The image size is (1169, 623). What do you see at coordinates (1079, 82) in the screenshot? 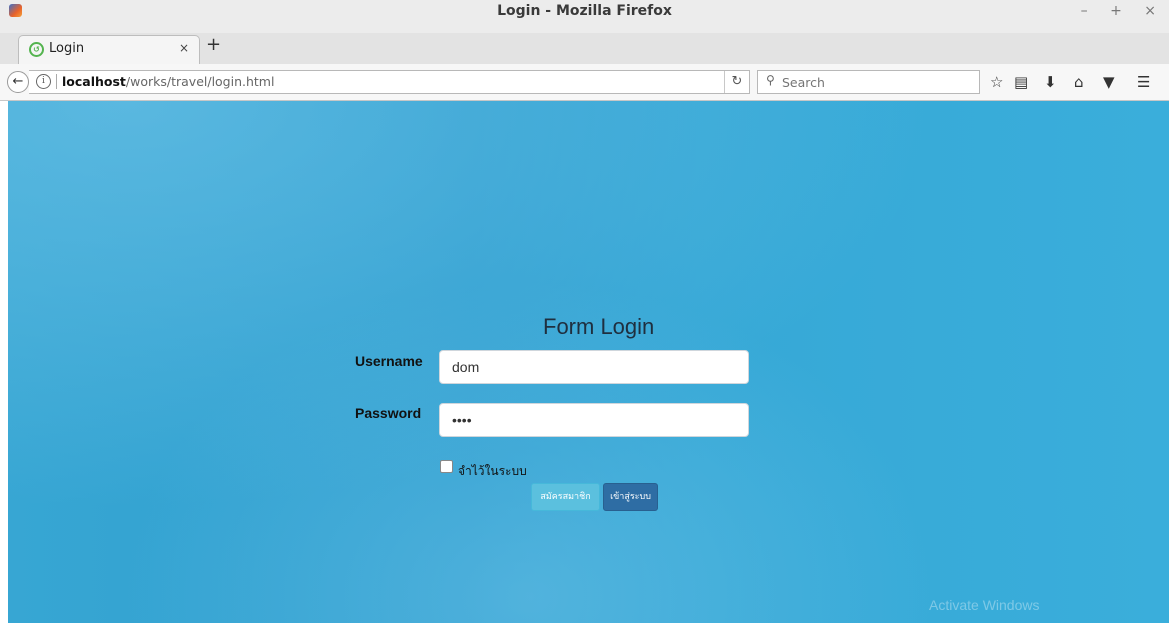
I see `home-icon: ⌂` at bounding box center [1079, 82].